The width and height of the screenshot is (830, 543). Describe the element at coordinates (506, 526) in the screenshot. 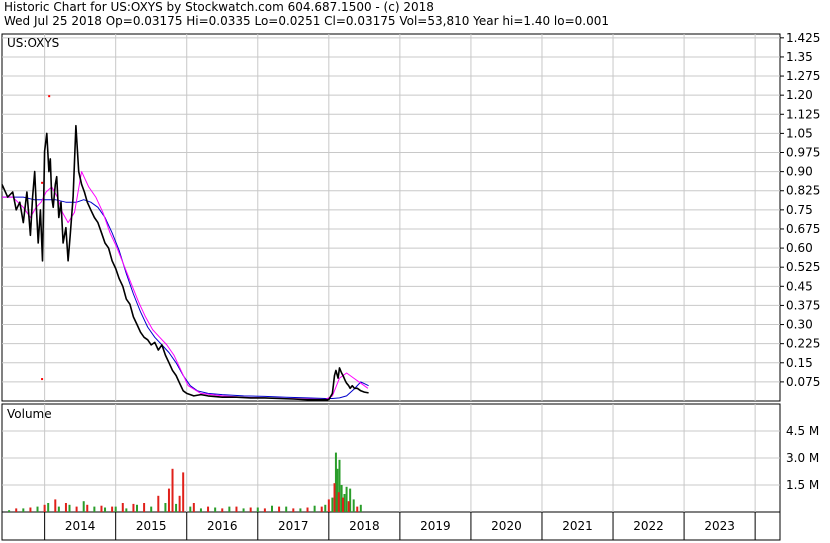

I see `year-label: 2020` at that location.